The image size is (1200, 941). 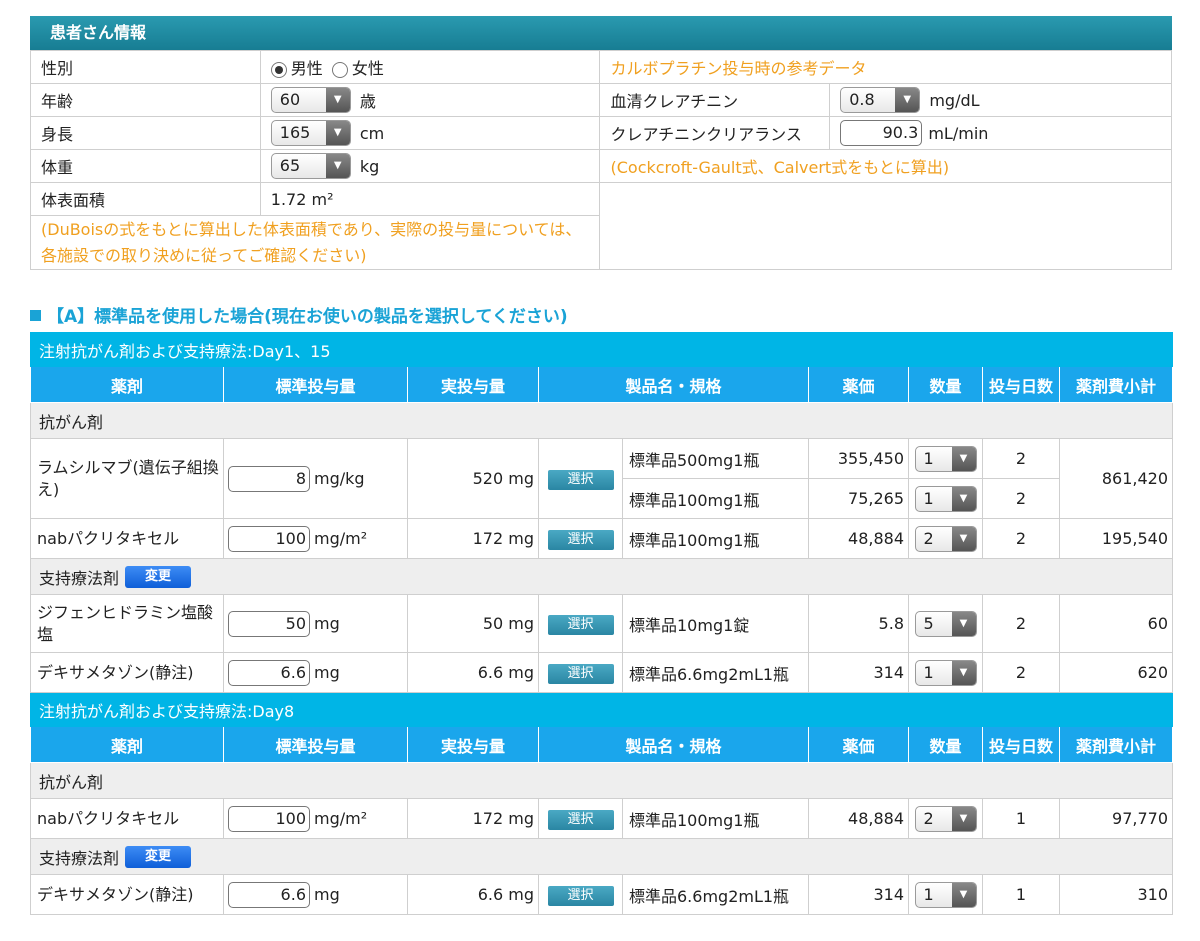 What do you see at coordinates (269, 623) in the screenshot?
I see `std-dose-field: 50` at bounding box center [269, 623].